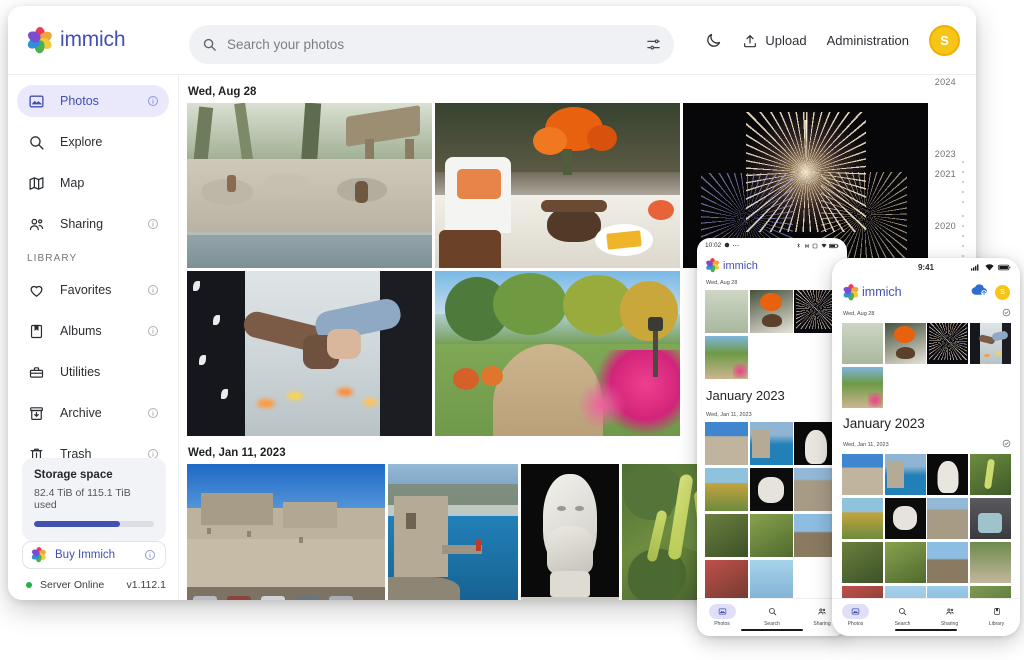  What do you see at coordinates (93, 224) in the screenshot?
I see `sidebar-item-sharing: Sharing` at bounding box center [93, 224].